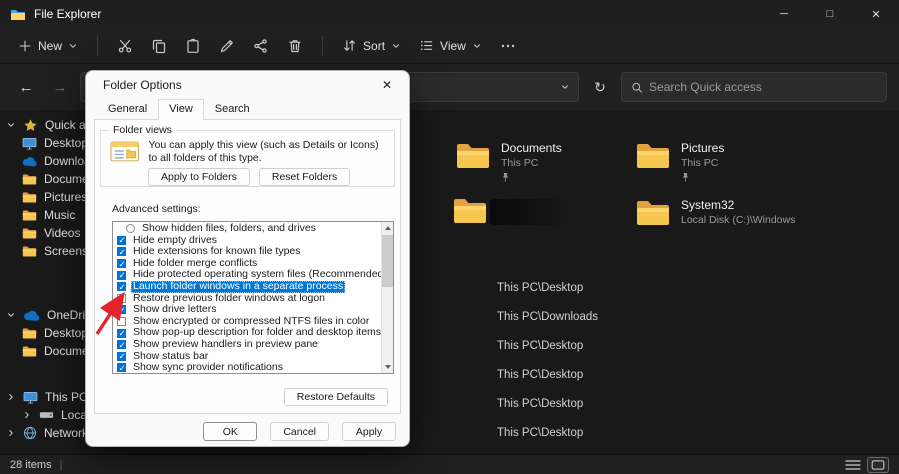 The height and width of the screenshot is (474, 899). Describe the element at coordinates (508, 46) in the screenshot. I see `more-options-button` at that location.